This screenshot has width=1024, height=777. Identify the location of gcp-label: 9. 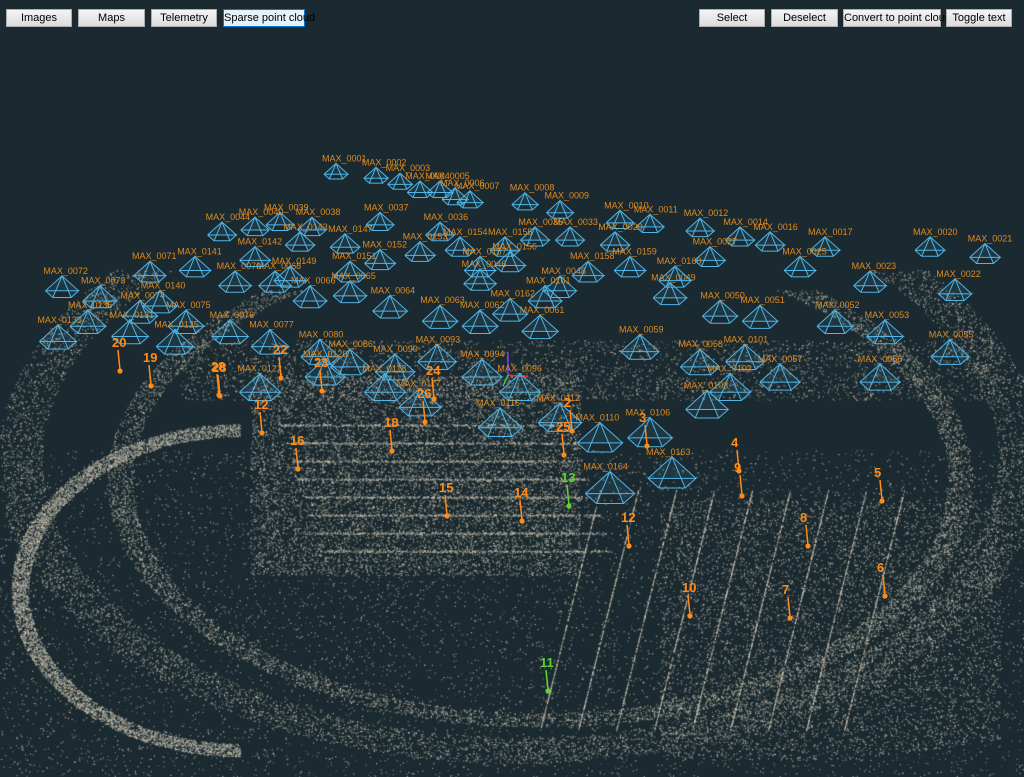
(737, 467).